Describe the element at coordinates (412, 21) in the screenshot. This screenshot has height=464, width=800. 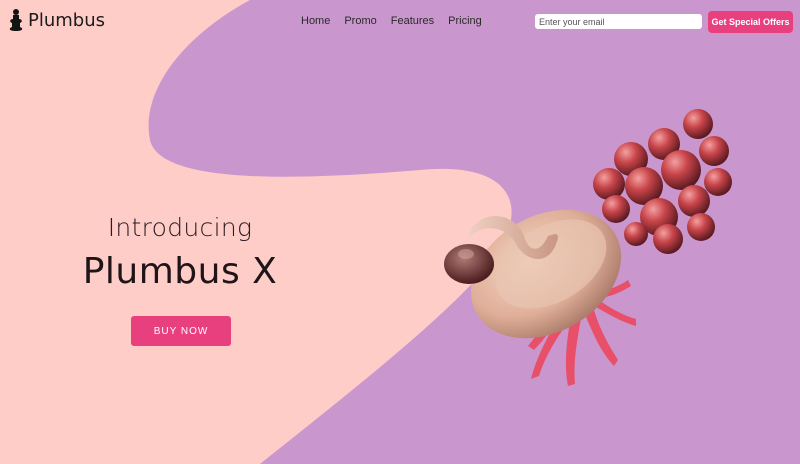
I see `nav-features: Features` at that location.